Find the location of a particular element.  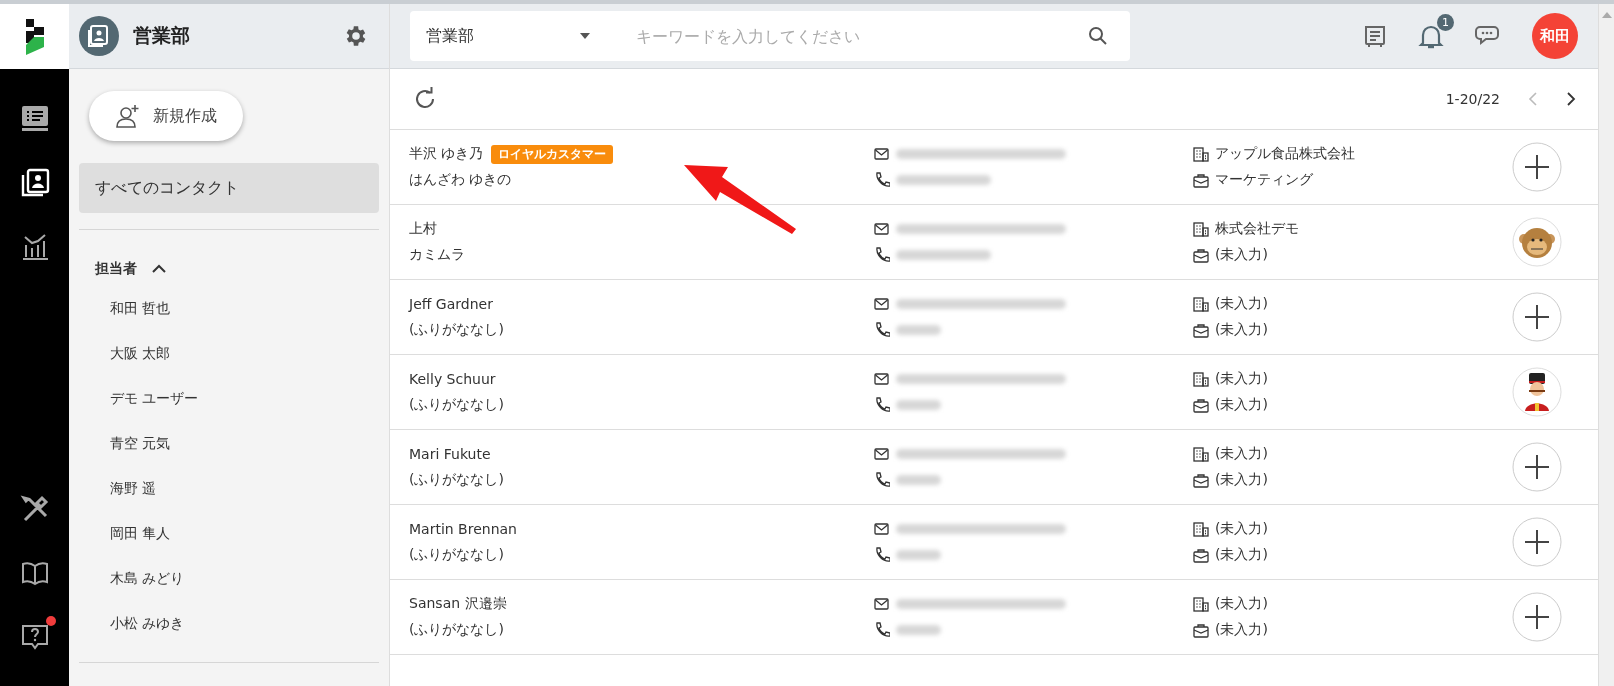

contact-name: Mari Fukute is located at coordinates (450, 454).